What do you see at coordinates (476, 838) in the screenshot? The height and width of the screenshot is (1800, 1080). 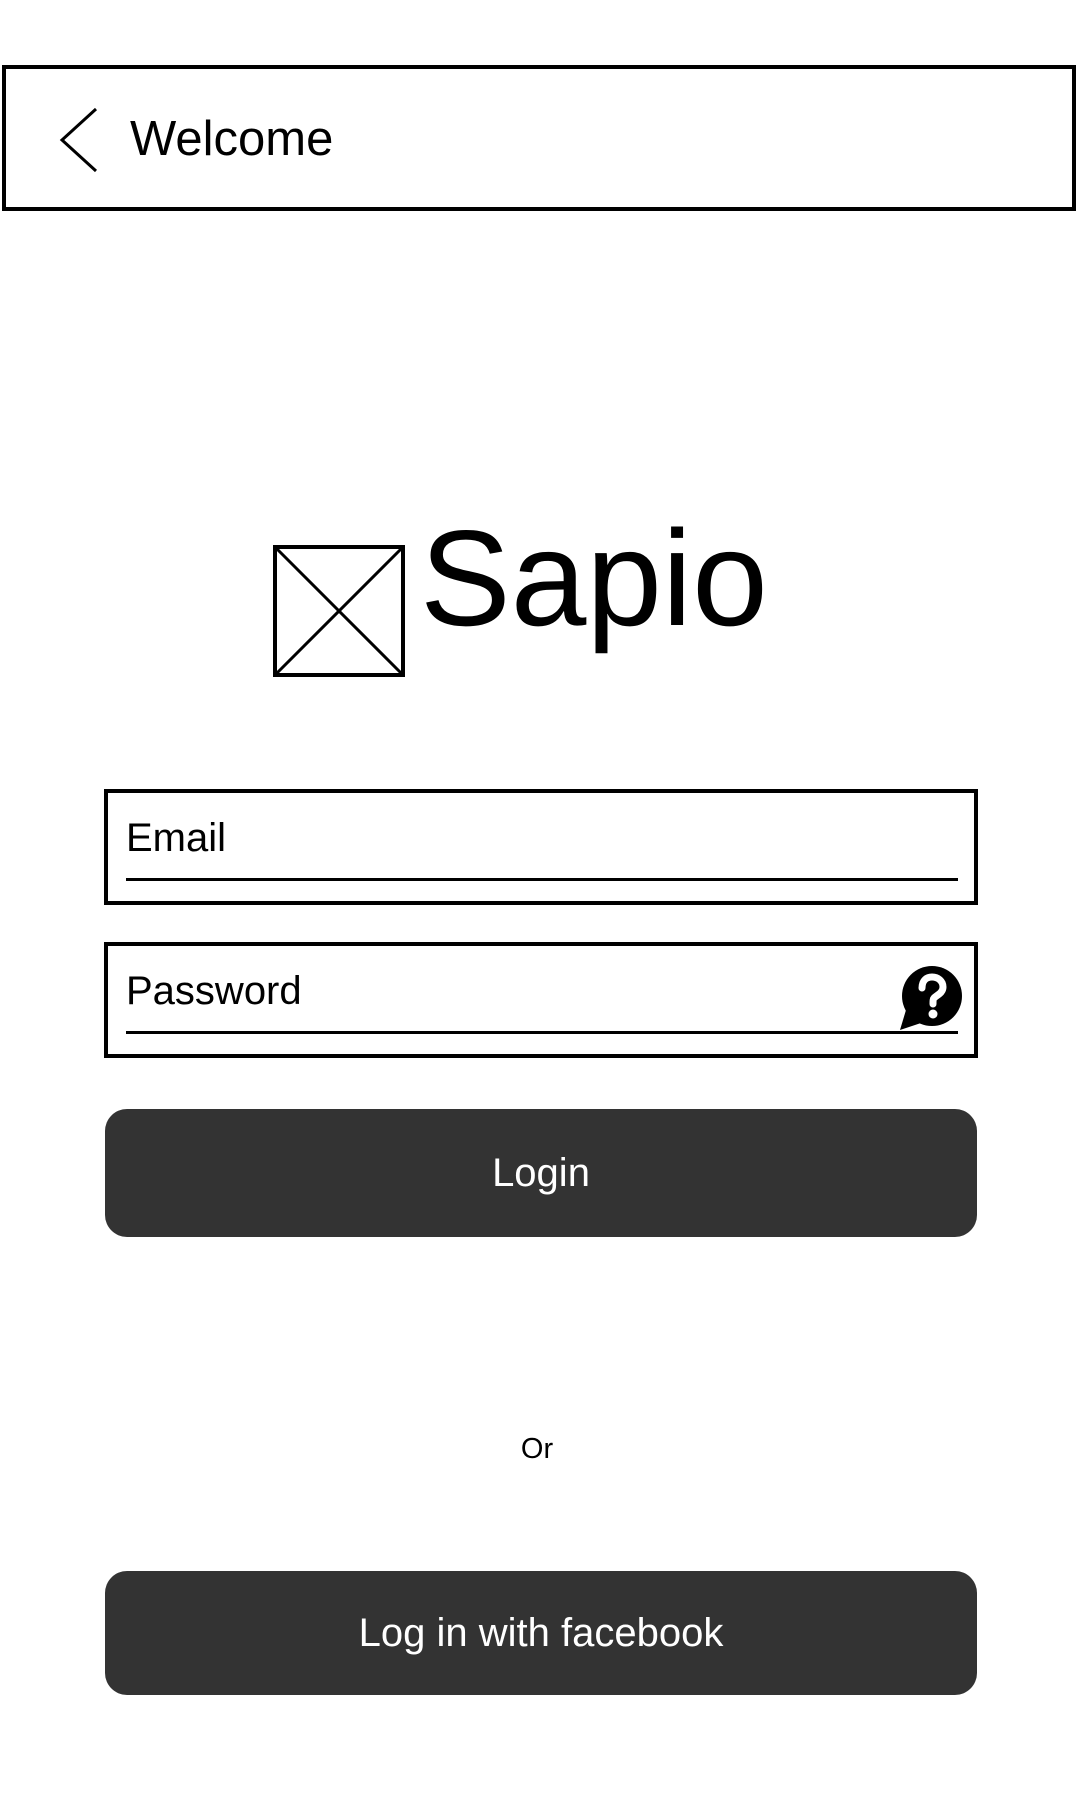 I see `email-input` at bounding box center [476, 838].